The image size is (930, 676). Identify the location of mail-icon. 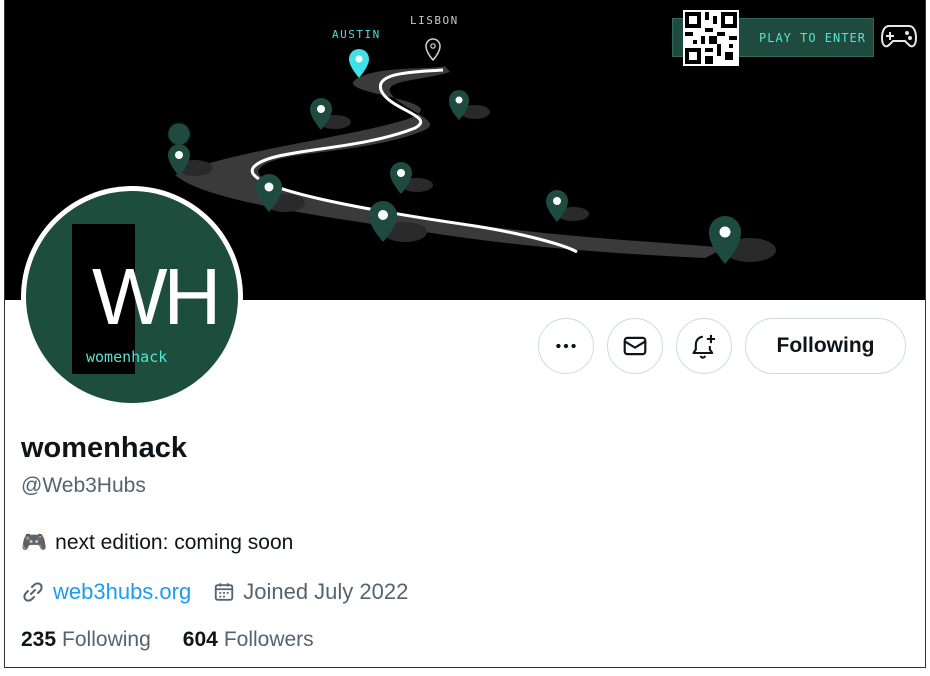
(635, 346).